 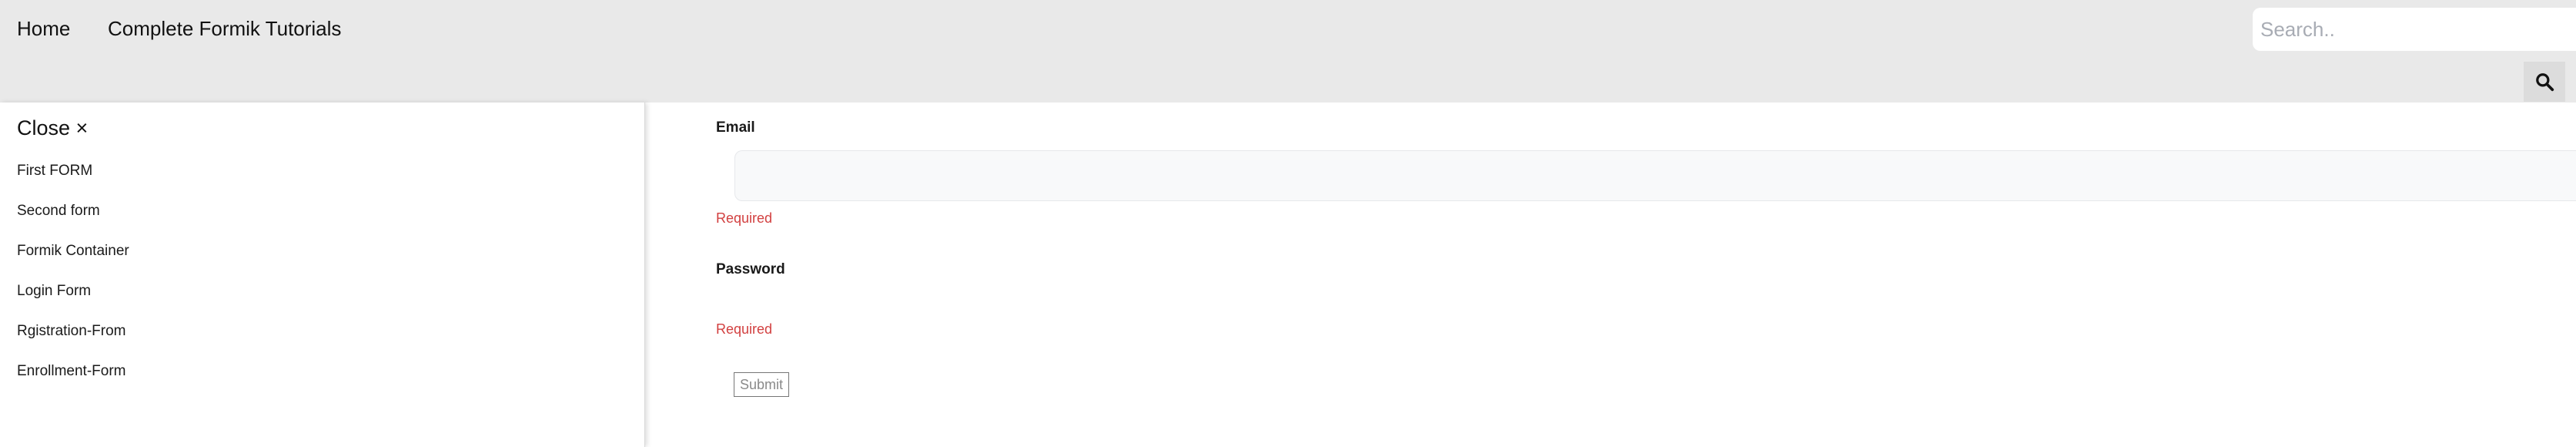 What do you see at coordinates (54, 172) in the screenshot?
I see `sidebar-item-first-form: First FORM` at bounding box center [54, 172].